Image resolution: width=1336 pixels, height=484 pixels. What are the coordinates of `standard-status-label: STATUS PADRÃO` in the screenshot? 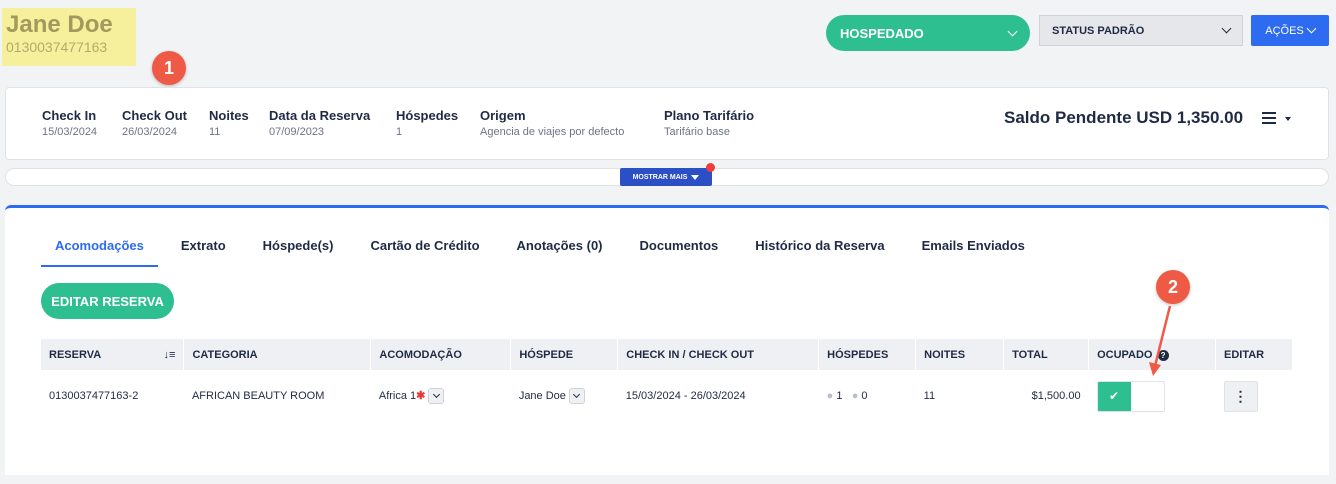 It's located at (1098, 30).